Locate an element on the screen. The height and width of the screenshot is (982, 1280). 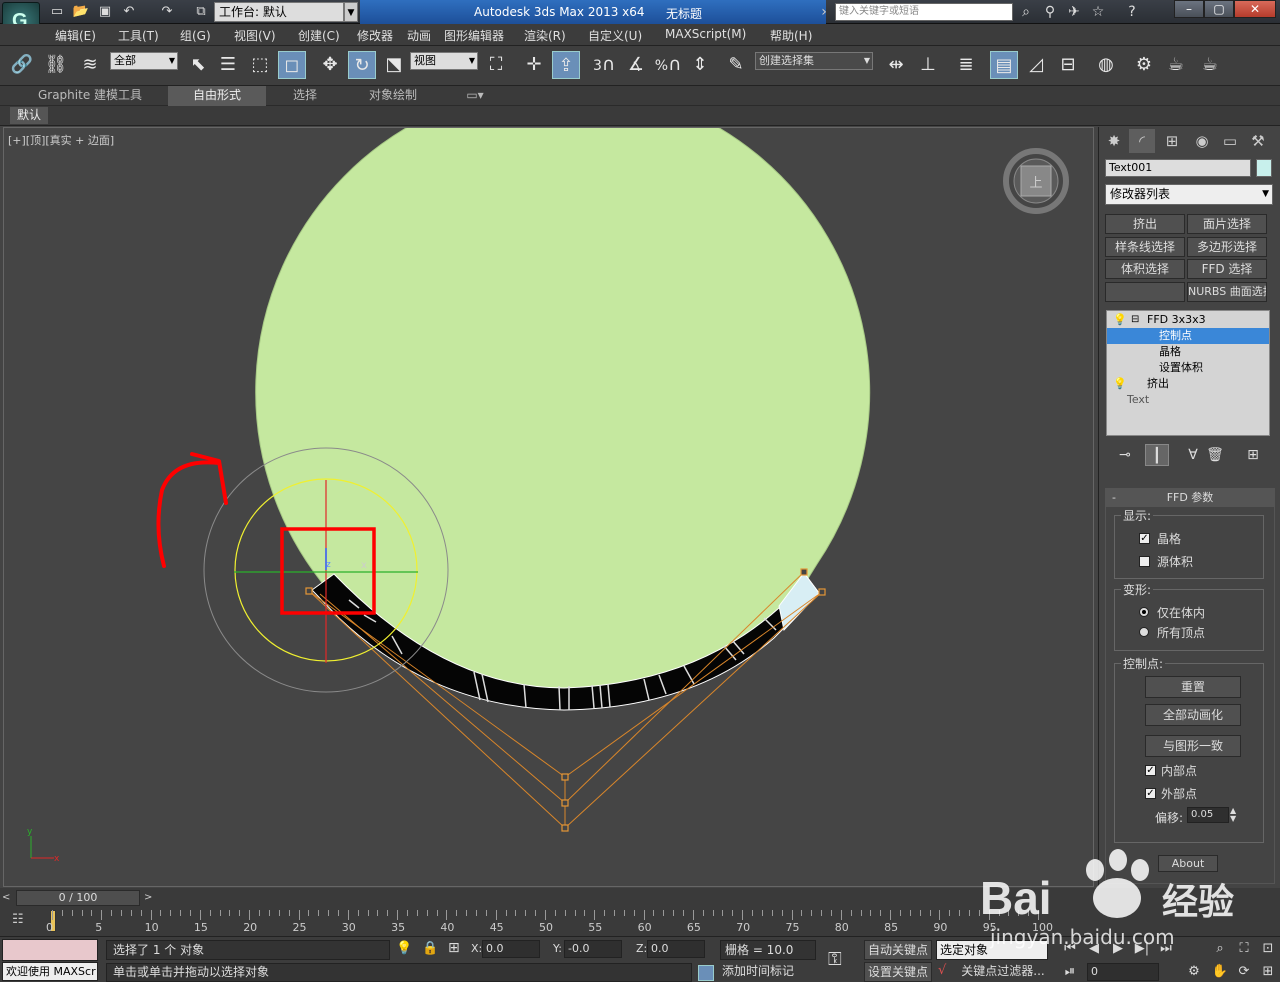
edit-named-selection-icon: ✎ is located at coordinates (736, 65).